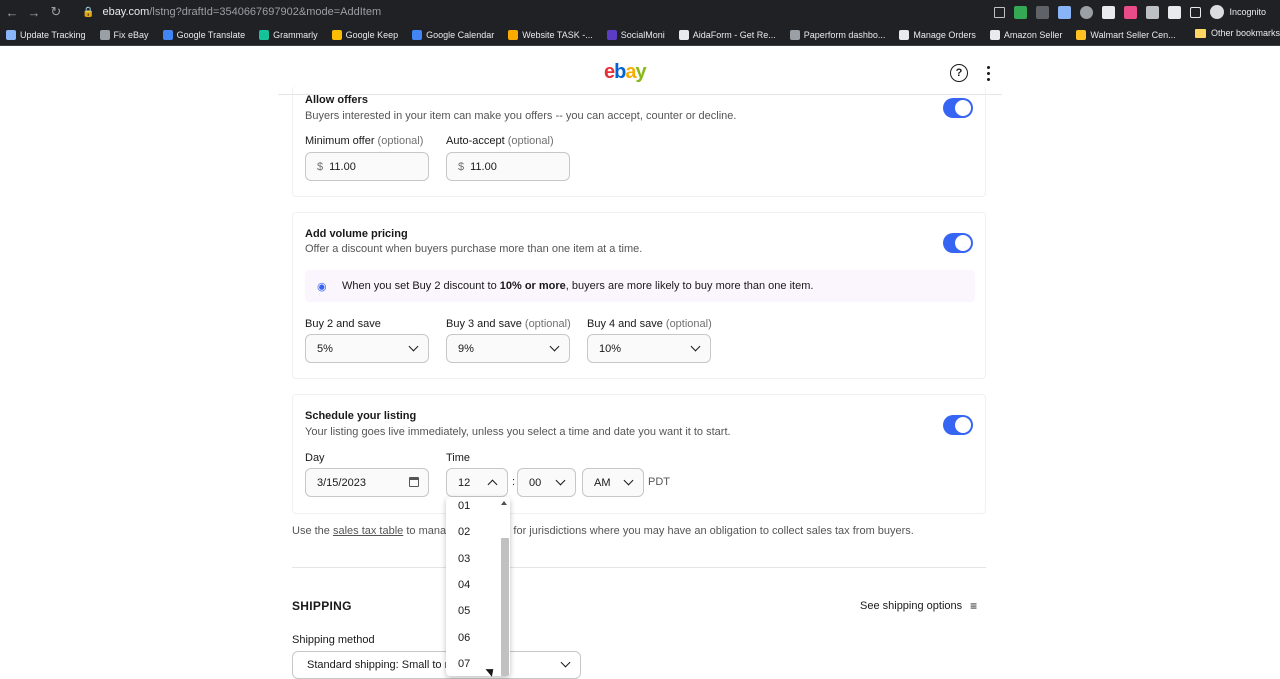 The image size is (1280, 679). What do you see at coordinates (1247, 12) in the screenshot?
I see `incognito-label: Incognito` at bounding box center [1247, 12].